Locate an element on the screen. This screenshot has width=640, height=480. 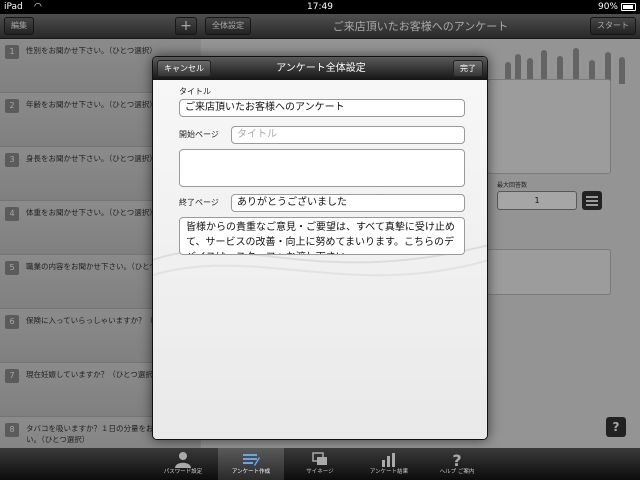
modal-title: アンケート全体設定 is located at coordinates (321, 68).